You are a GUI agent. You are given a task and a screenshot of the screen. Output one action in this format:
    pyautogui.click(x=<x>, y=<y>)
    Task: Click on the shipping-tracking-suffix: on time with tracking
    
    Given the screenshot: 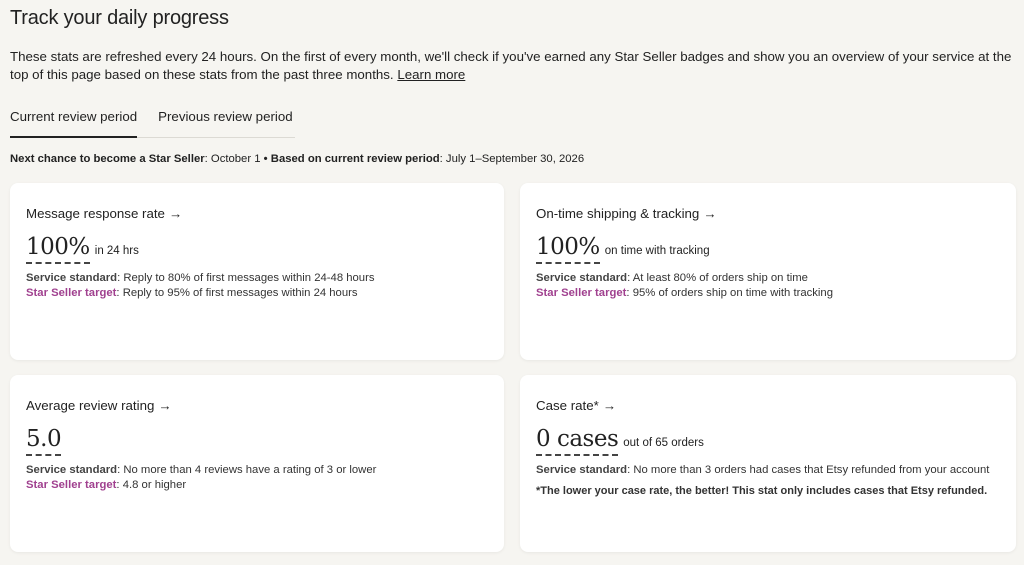 What is the action you would take?
    pyautogui.click(x=657, y=251)
    